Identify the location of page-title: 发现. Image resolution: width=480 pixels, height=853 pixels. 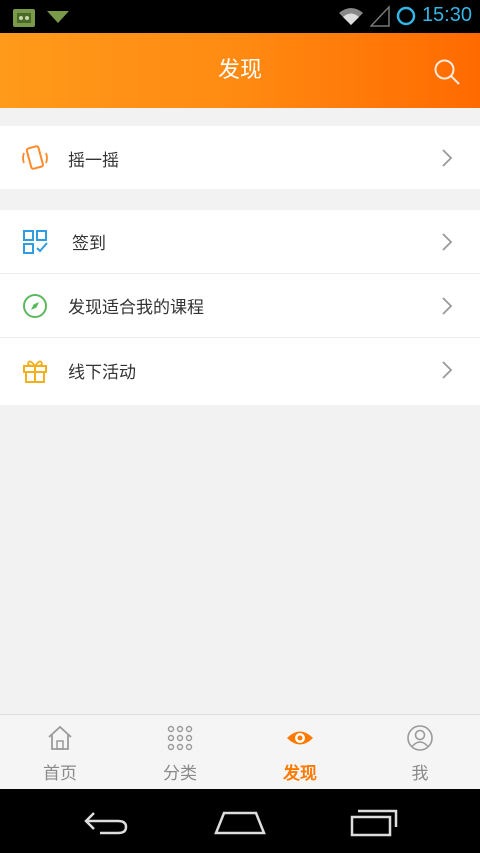
(239, 70).